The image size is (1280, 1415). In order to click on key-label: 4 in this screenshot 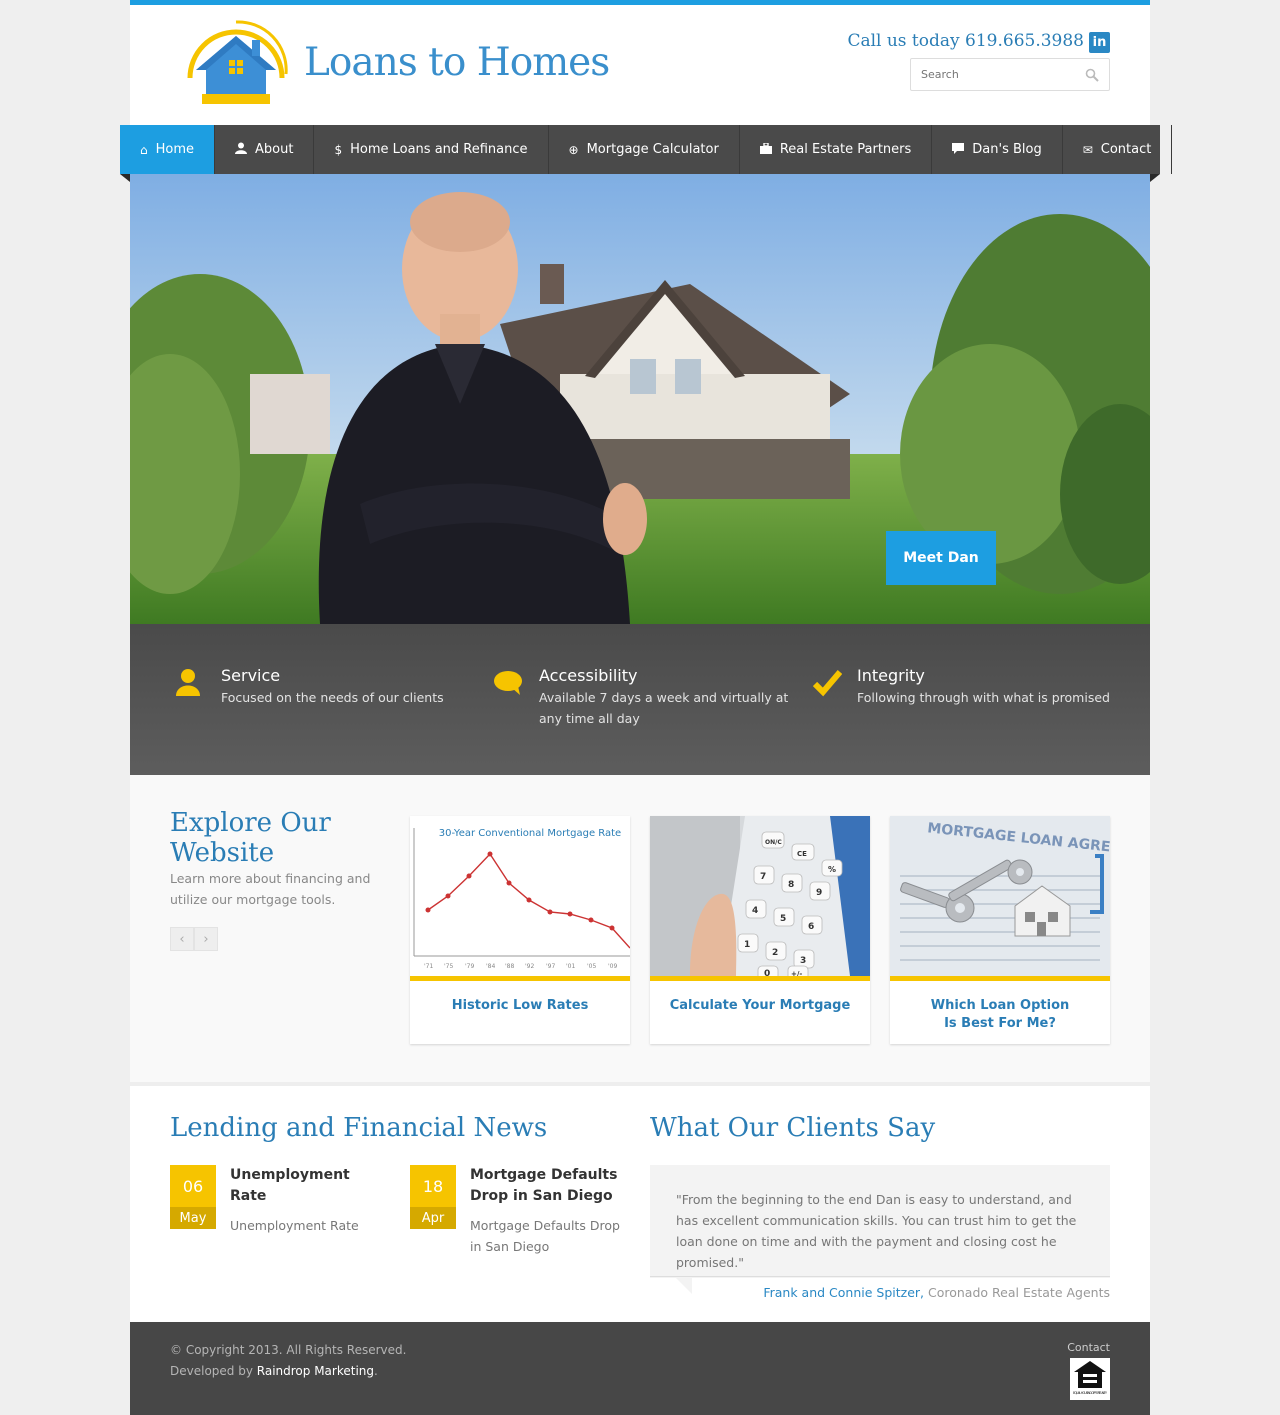, I will do `click(755, 911)`.